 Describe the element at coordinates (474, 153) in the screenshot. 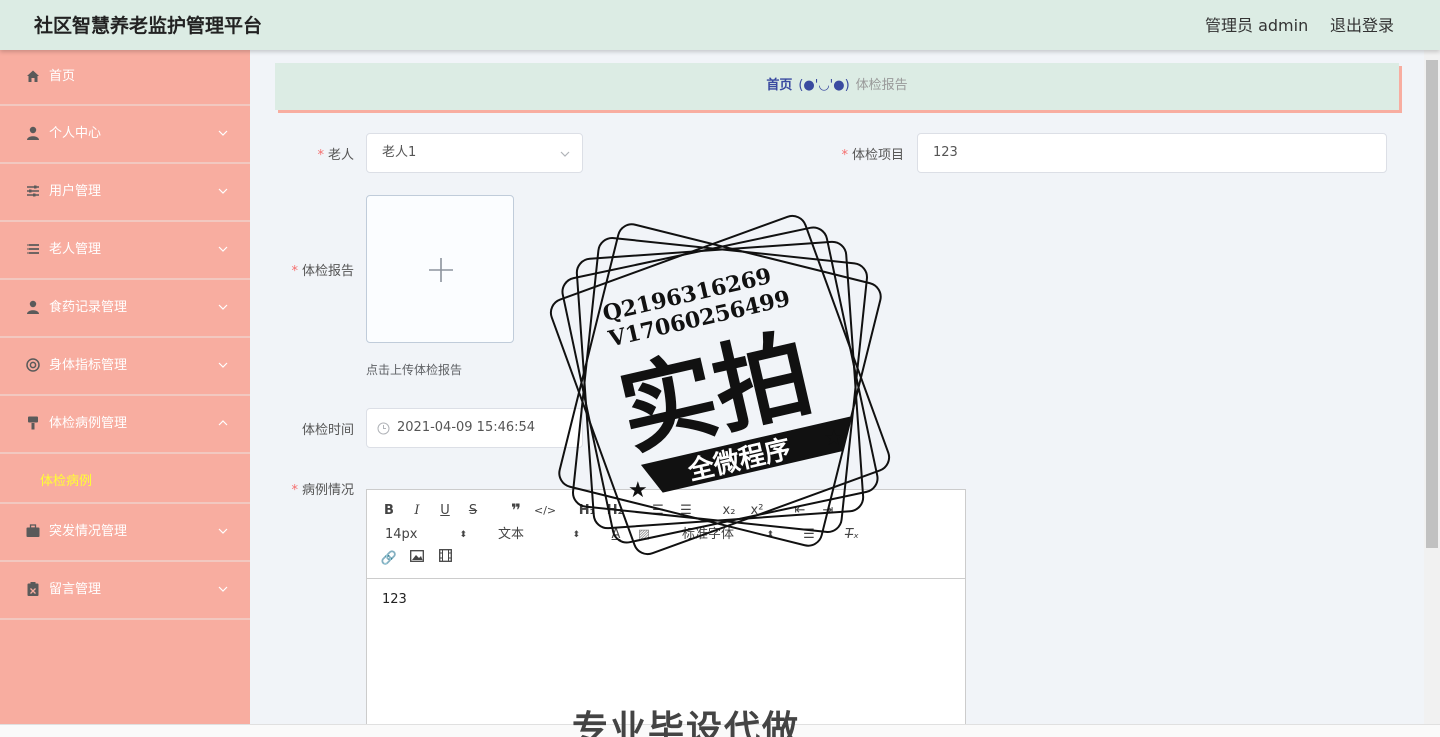

I see `elder-select: 老人1` at that location.